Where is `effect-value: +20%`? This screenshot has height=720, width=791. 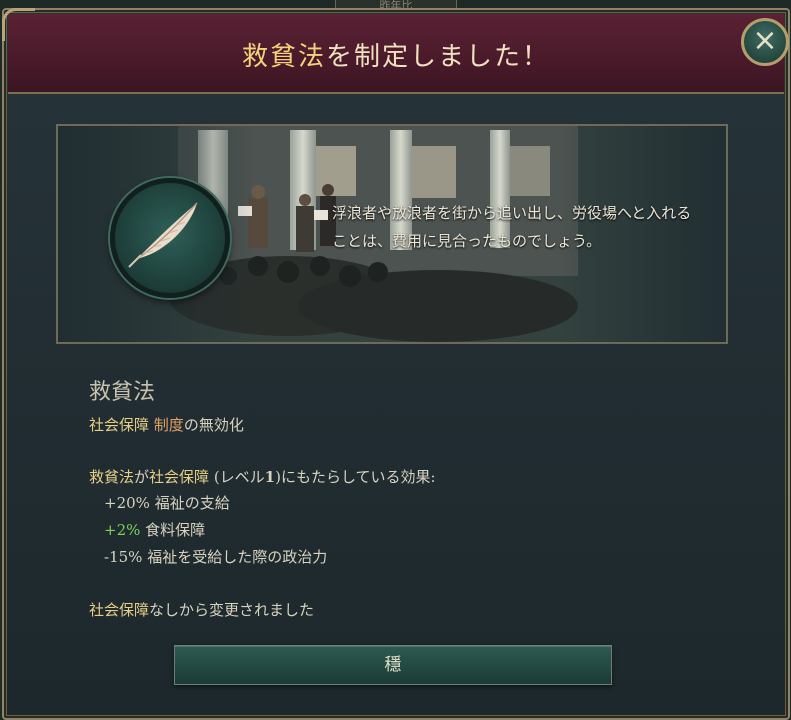
effect-value: +20% is located at coordinates (127, 503).